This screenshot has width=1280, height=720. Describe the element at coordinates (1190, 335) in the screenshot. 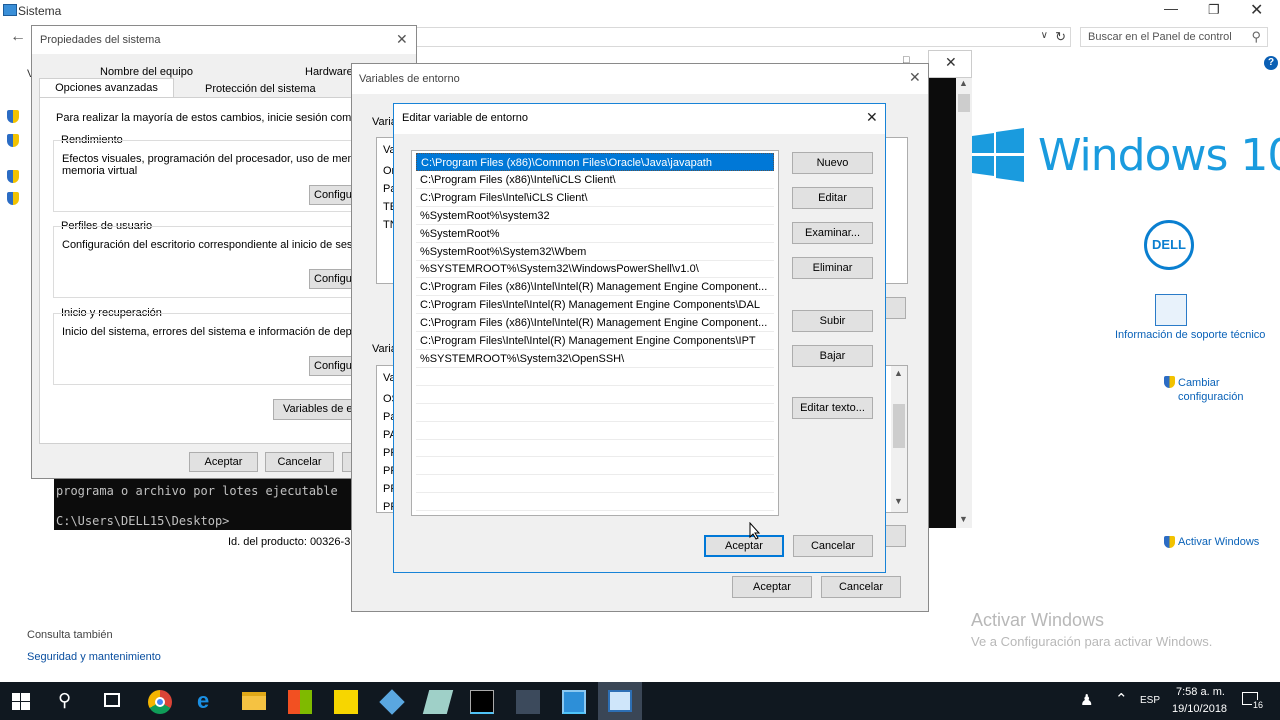

I see `support-info-link: Información de soporte técnico` at that location.